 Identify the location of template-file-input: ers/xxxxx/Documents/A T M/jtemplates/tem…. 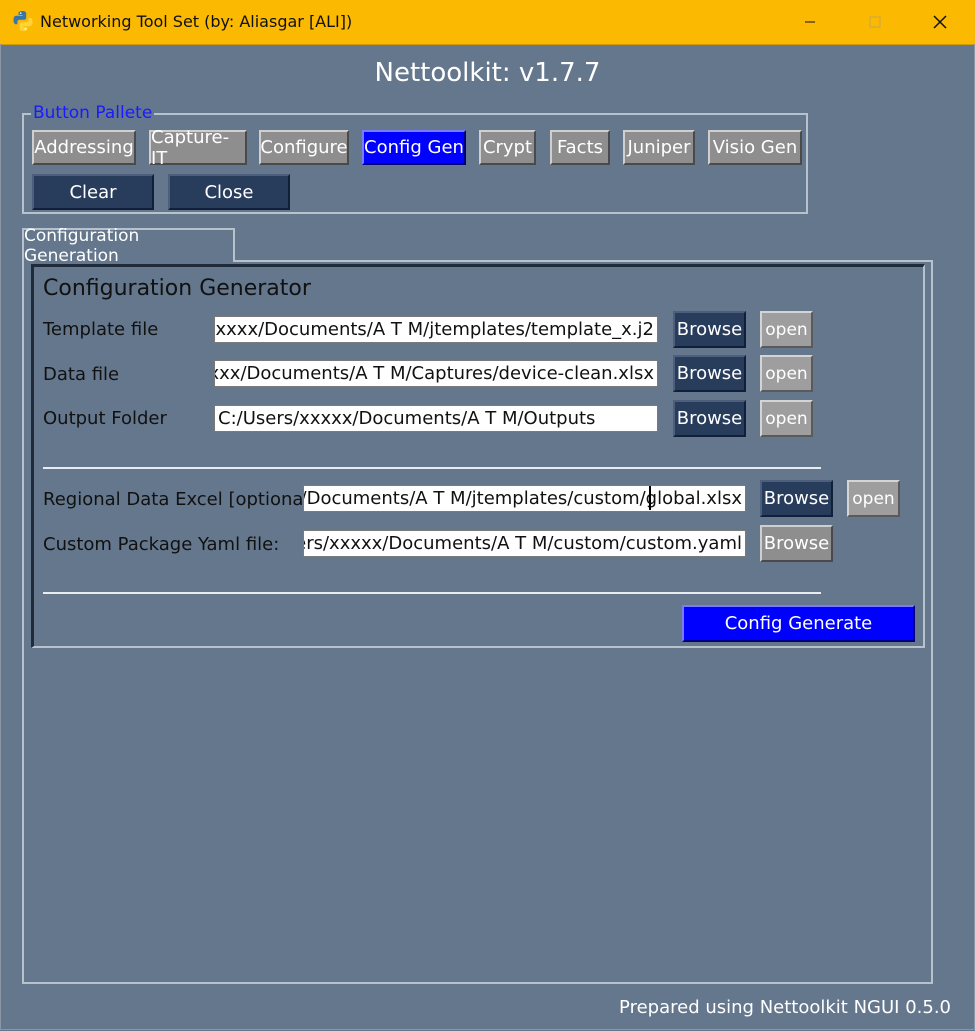
(436, 329).